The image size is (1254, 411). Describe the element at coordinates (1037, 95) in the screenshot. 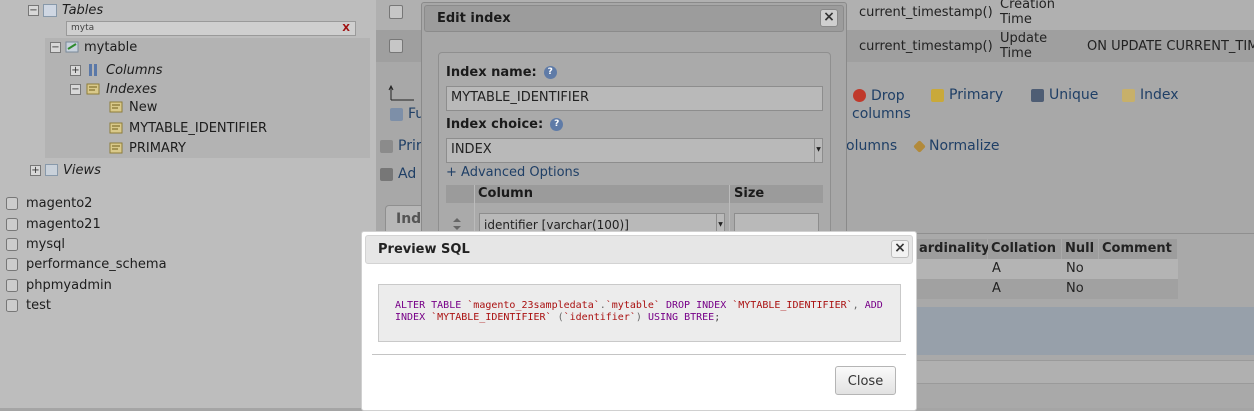

I see `unique-icon` at that location.